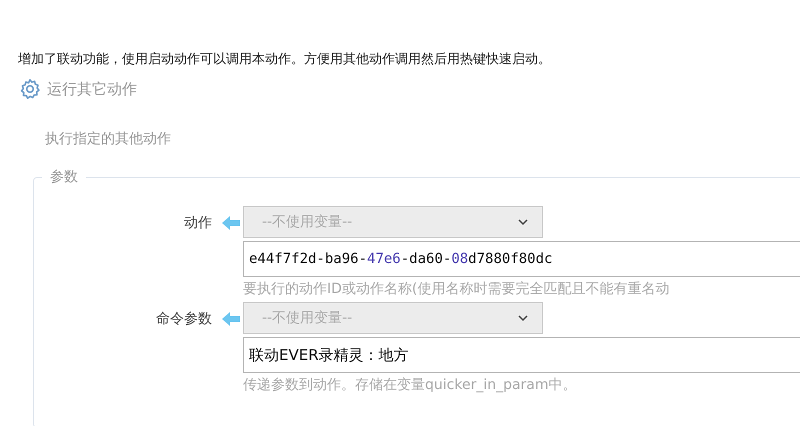  What do you see at coordinates (459, 259) in the screenshot?
I see `value-text: 08` at bounding box center [459, 259].